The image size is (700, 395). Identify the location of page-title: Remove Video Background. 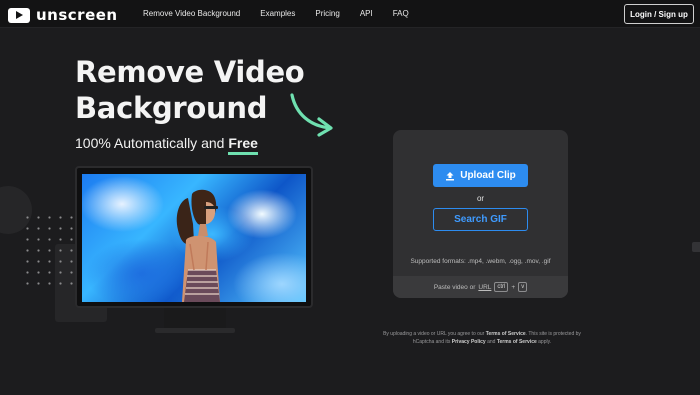
(190, 90).